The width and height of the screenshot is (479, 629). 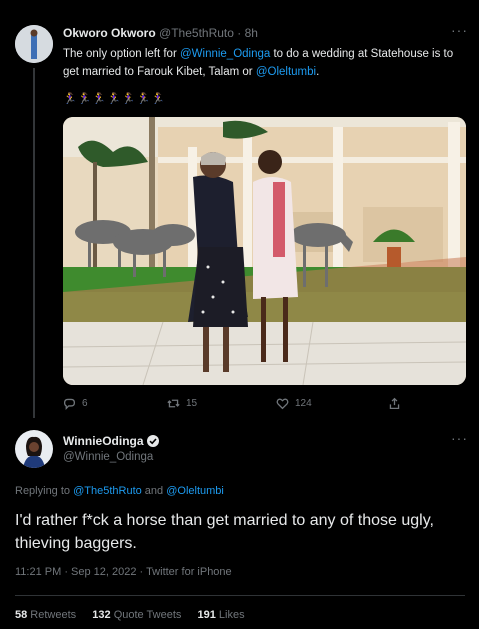 I want to click on display-name: Okworo Okworo, so click(x=109, y=33).